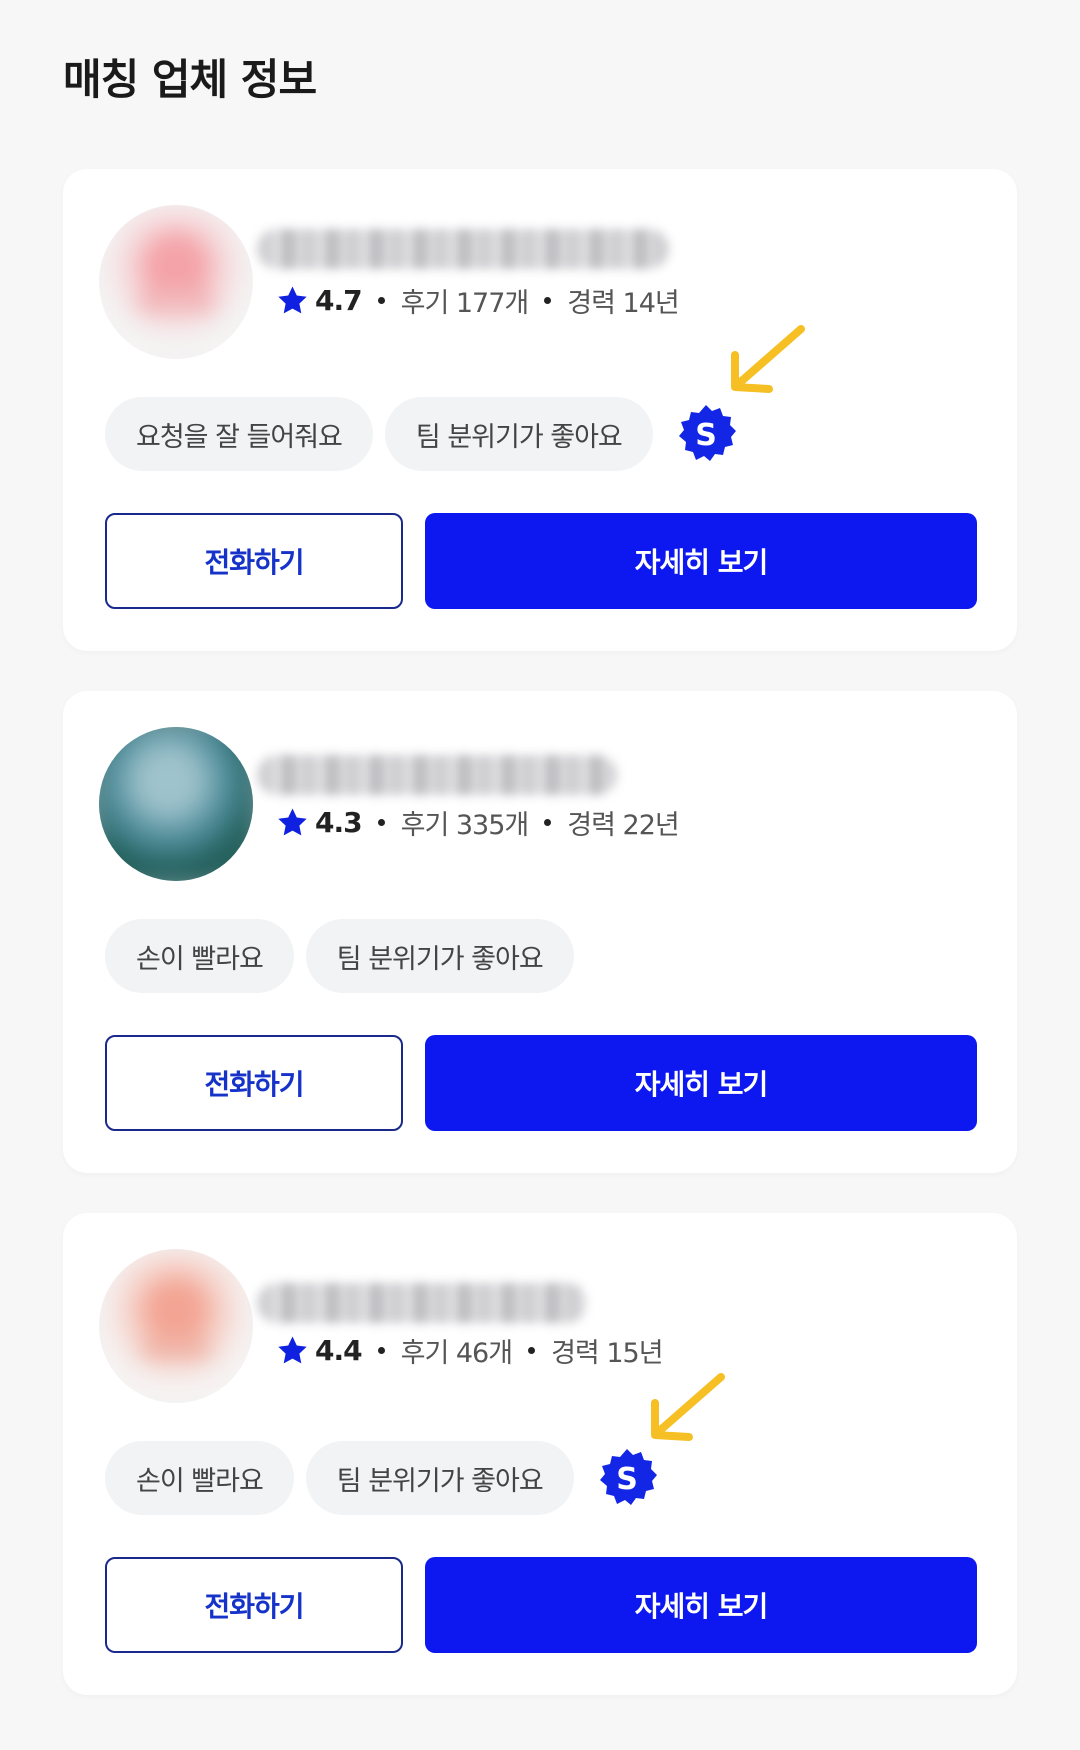 This screenshot has width=1080, height=1750. What do you see at coordinates (465, 303) in the screenshot?
I see `review-count: 후기 177개` at bounding box center [465, 303].